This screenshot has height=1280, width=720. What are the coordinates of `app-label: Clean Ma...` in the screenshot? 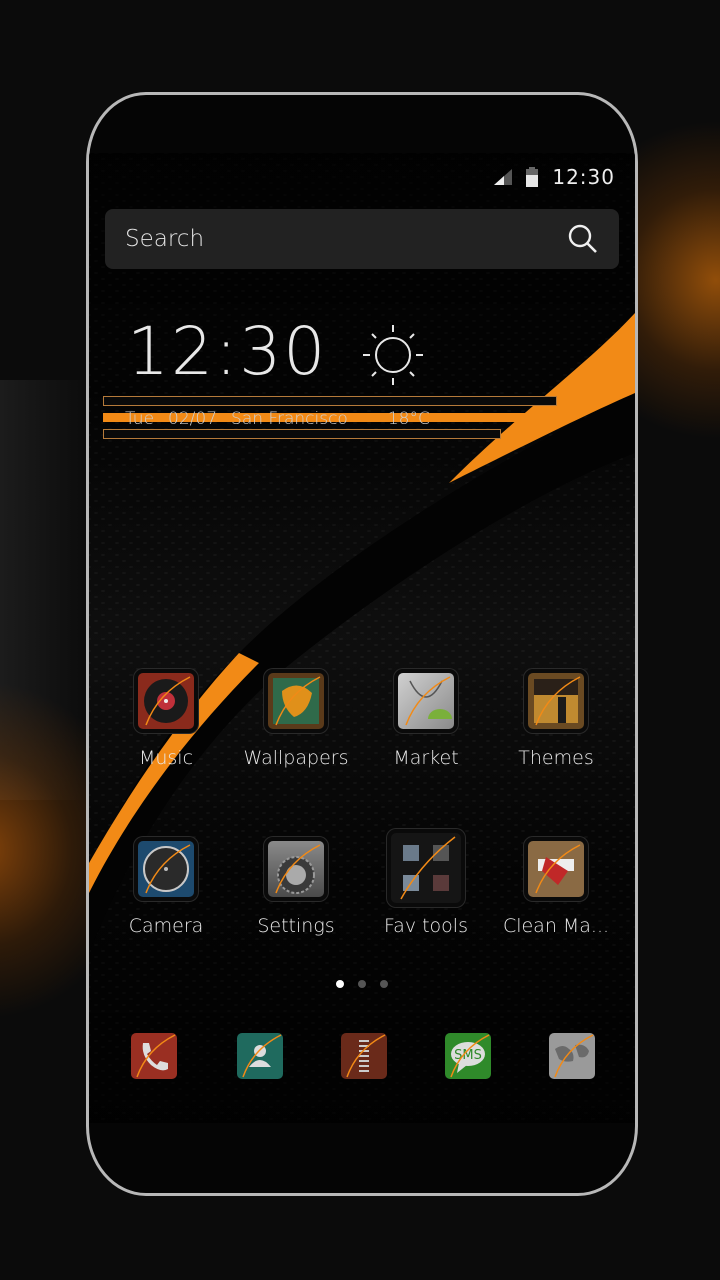 It's located at (556, 926).